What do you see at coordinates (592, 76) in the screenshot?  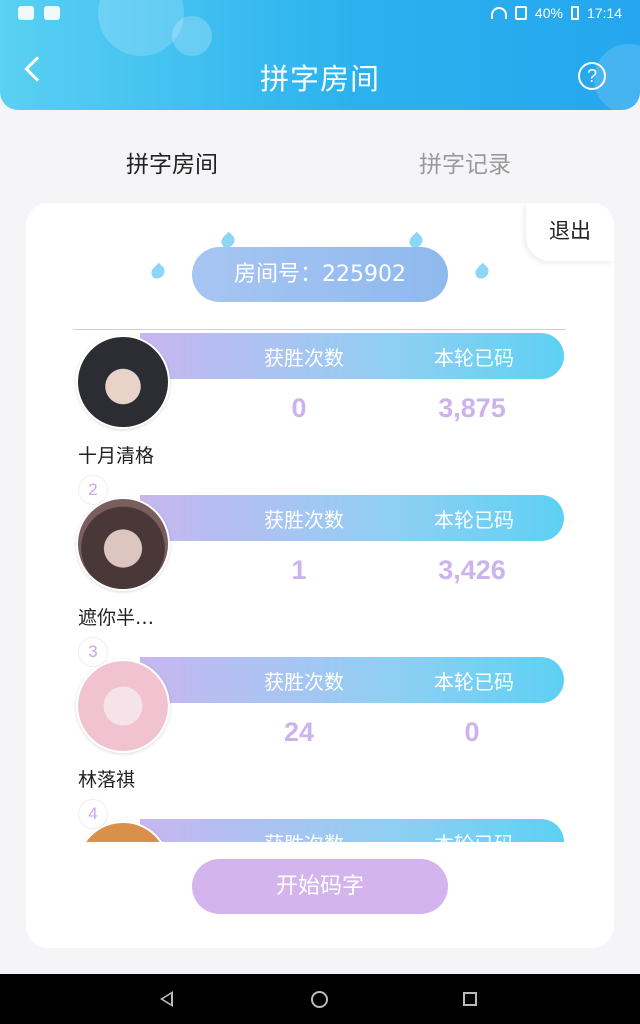 I see `help-icon: ?` at bounding box center [592, 76].